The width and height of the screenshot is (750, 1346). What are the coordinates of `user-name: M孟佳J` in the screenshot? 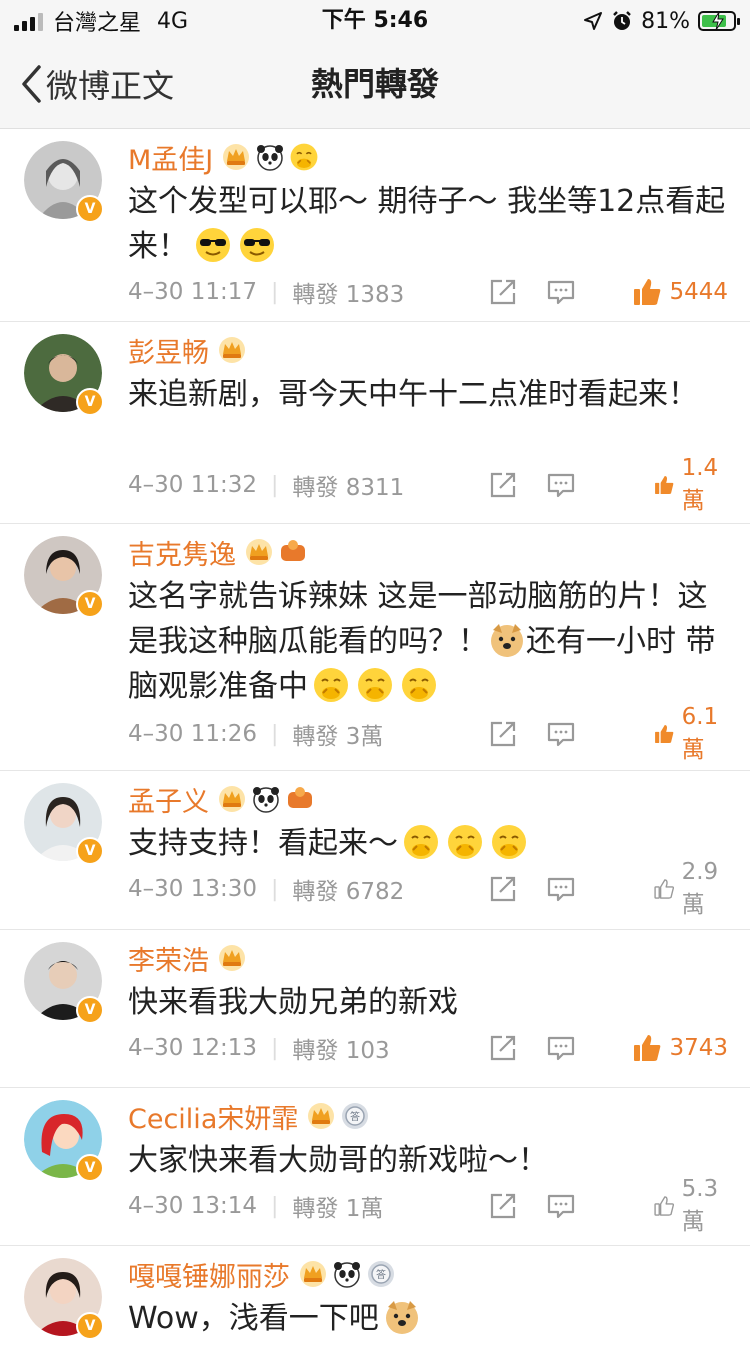 It's located at (170, 157).